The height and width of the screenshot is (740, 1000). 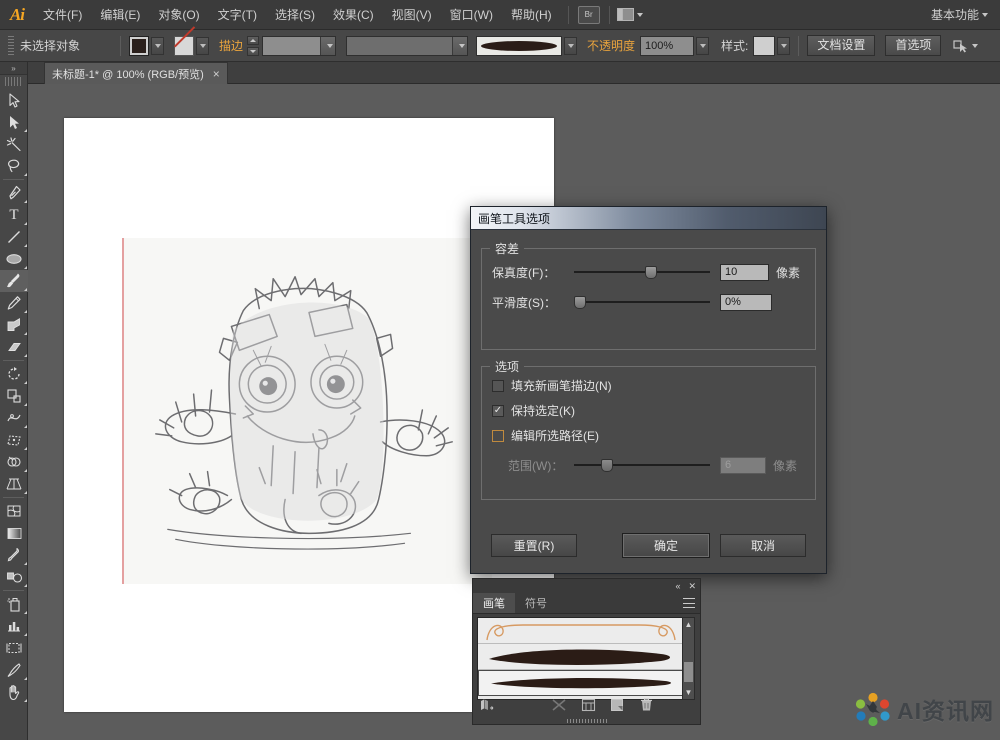 What do you see at coordinates (581, 683) in the screenshot?
I see `brush-tapered-thin` at bounding box center [581, 683].